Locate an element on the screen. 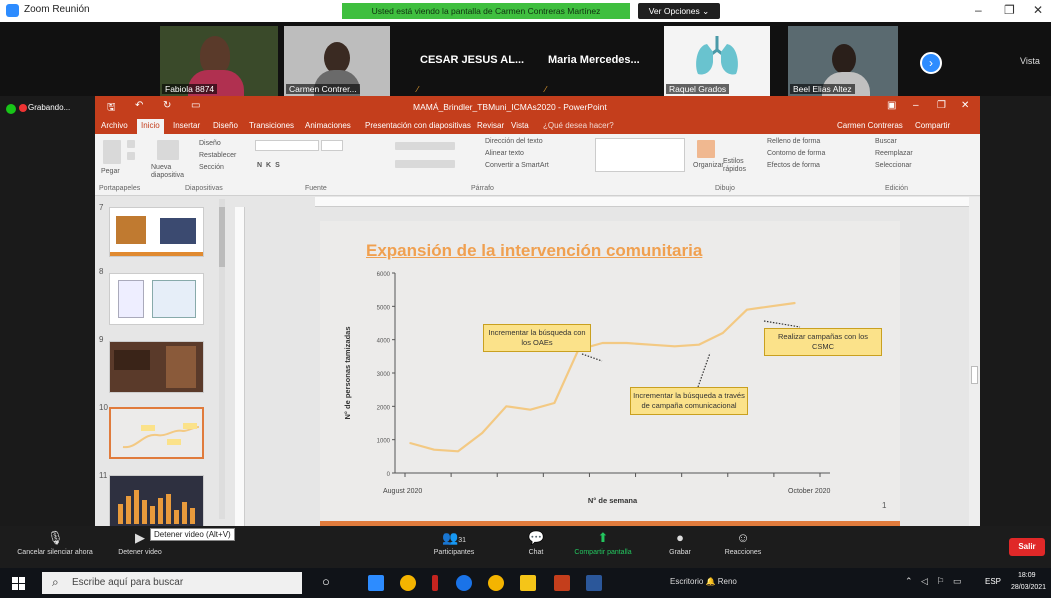  callout-oaes: Incrementar la búsqueda con los OAEs is located at coordinates (537, 338).